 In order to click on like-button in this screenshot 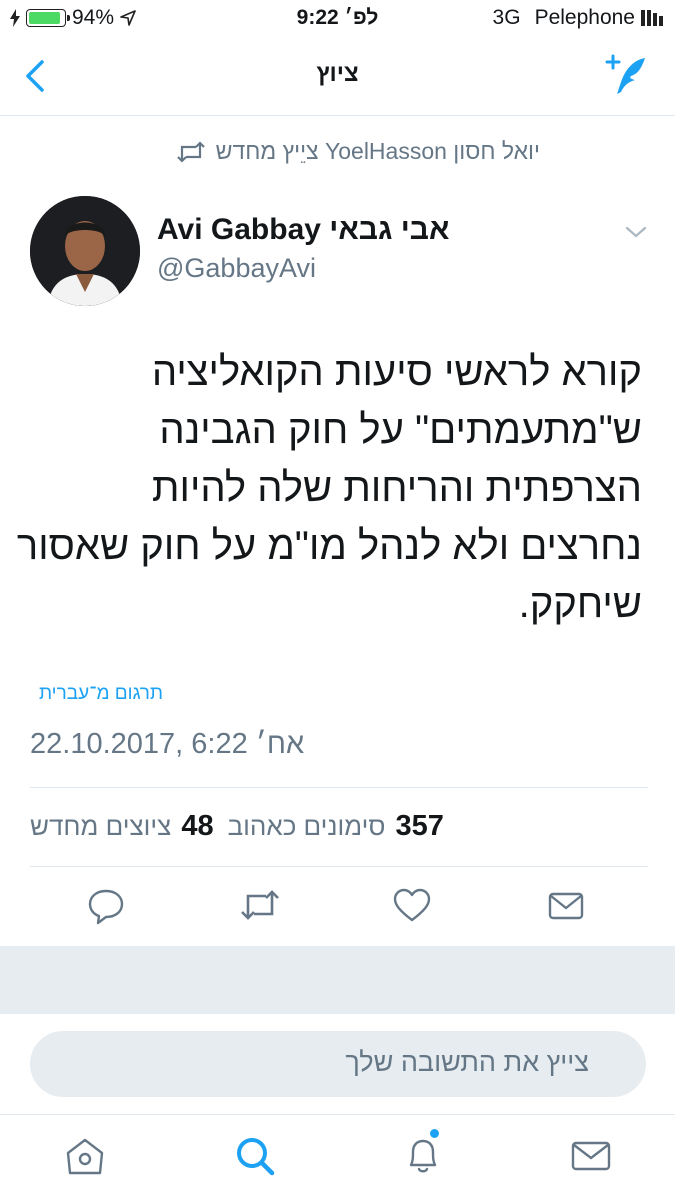, I will do `click(412, 906)`.